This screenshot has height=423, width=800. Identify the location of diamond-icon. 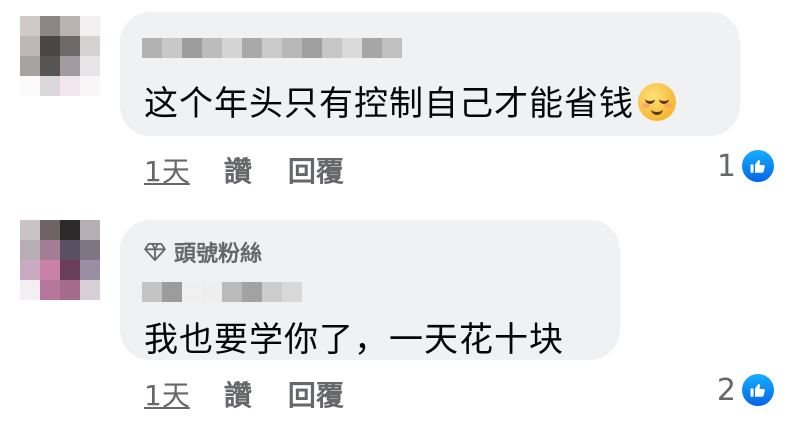
(155, 252).